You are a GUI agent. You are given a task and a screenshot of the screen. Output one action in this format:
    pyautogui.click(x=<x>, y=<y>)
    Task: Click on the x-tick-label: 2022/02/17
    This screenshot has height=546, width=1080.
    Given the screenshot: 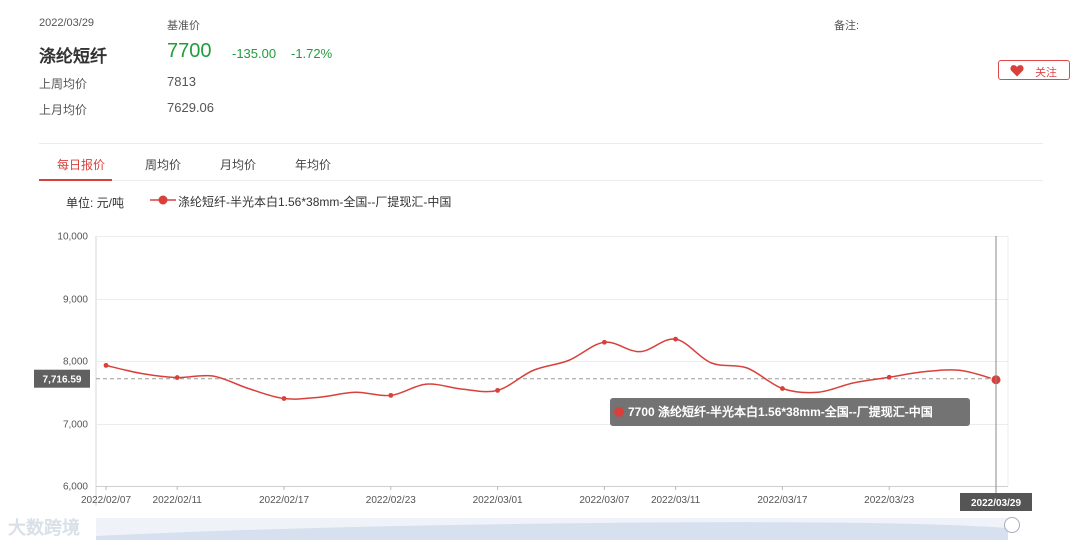 What is the action you would take?
    pyautogui.click(x=284, y=500)
    